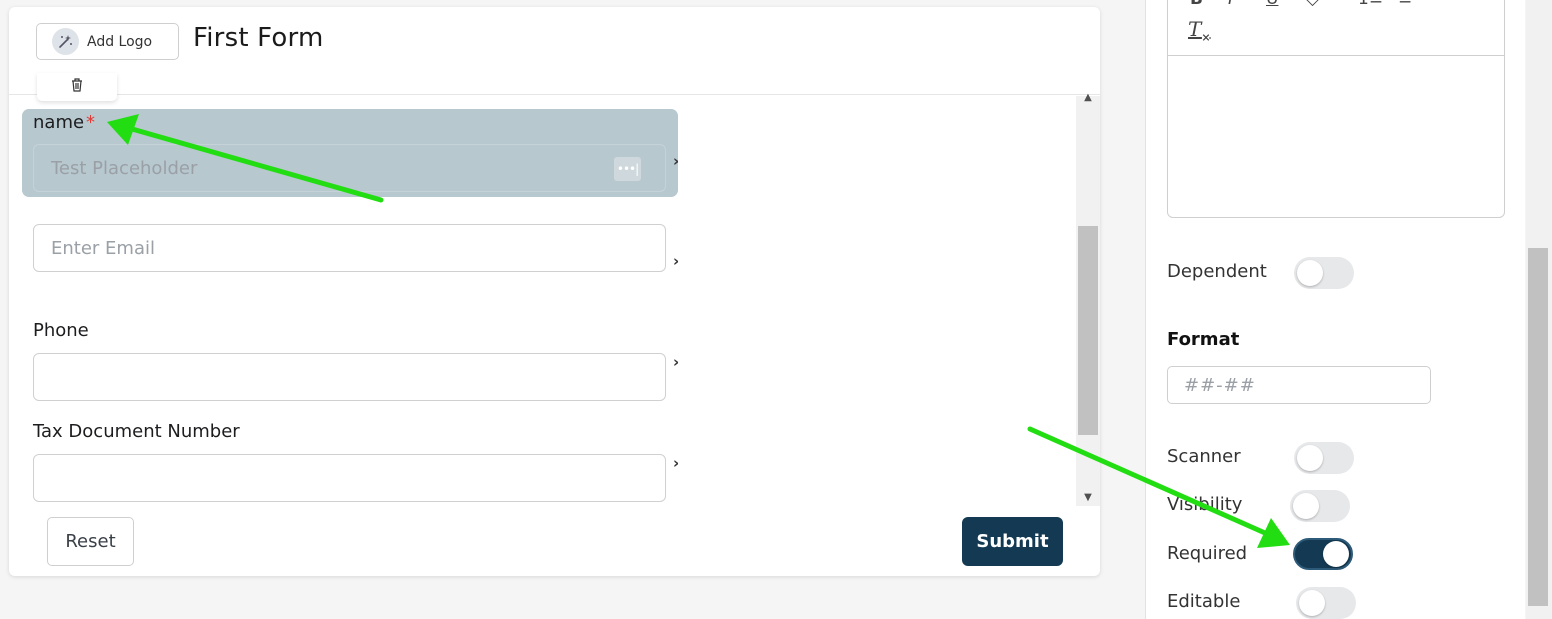 The height and width of the screenshot is (619, 1552). Describe the element at coordinates (1538, 427) in the screenshot. I see `page-scrollbar-thumb` at that location.